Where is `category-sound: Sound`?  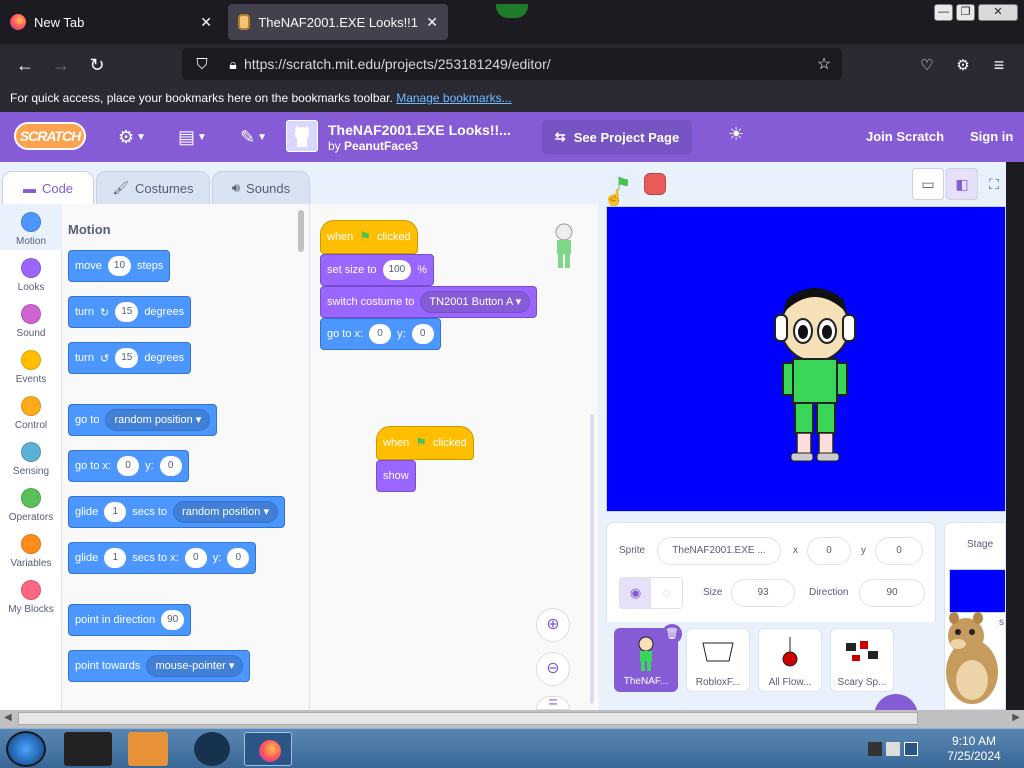
category-sound: Sound is located at coordinates (31, 319).